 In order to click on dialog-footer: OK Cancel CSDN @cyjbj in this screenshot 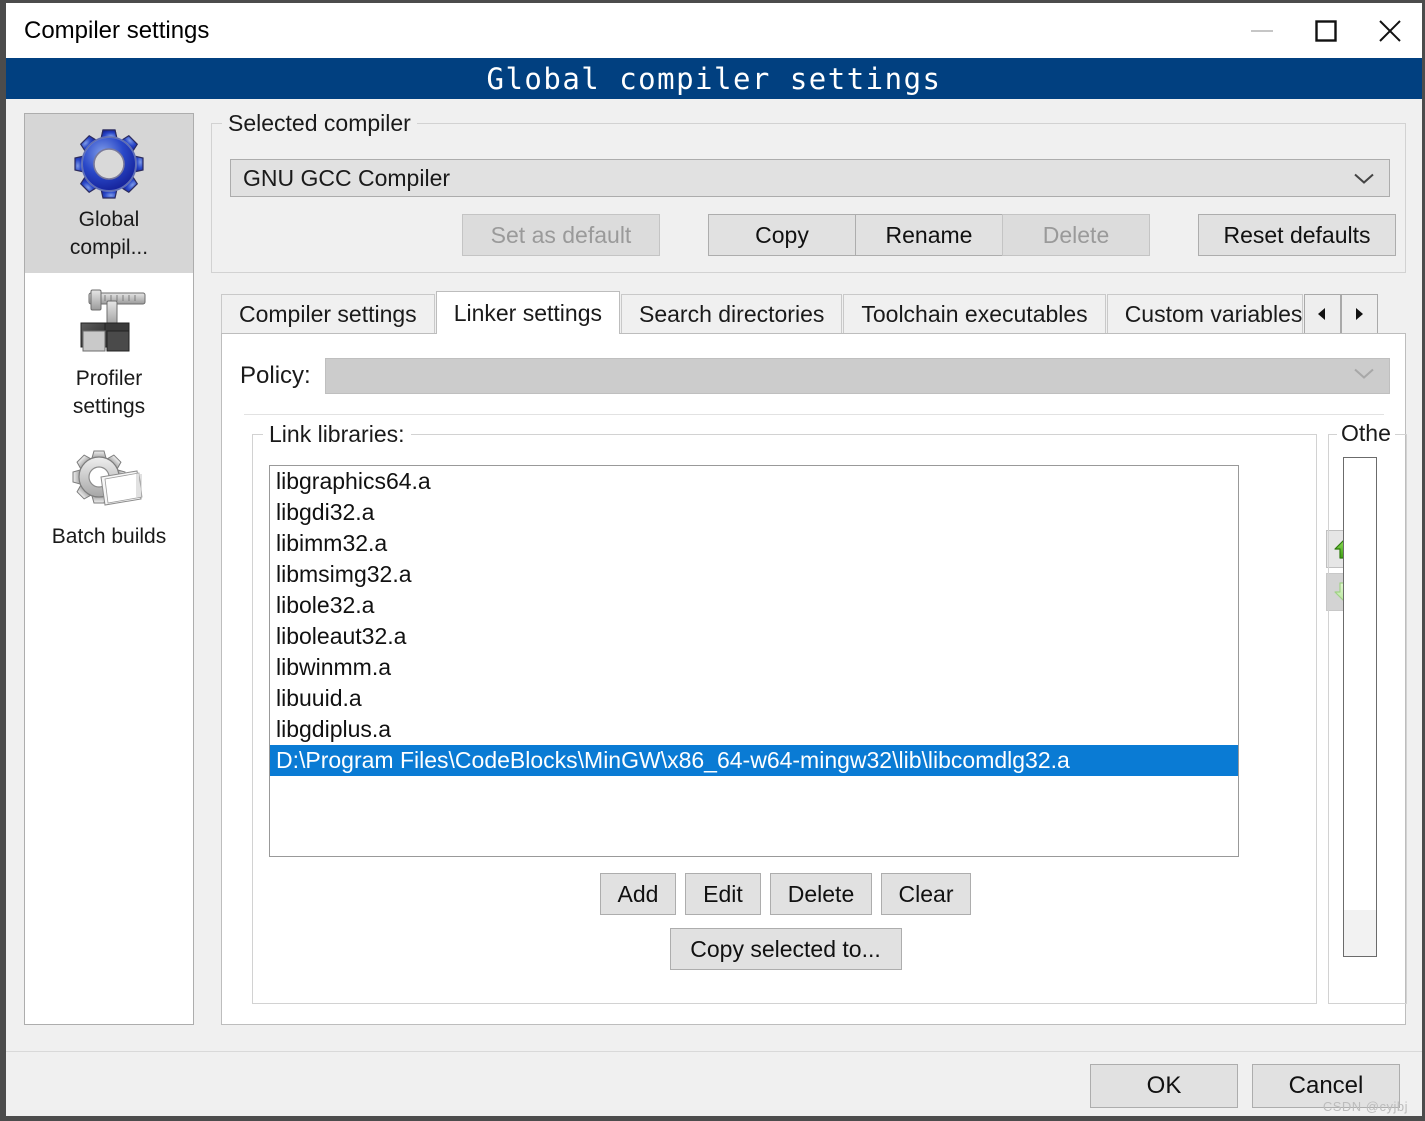, I will do `click(714, 1083)`.